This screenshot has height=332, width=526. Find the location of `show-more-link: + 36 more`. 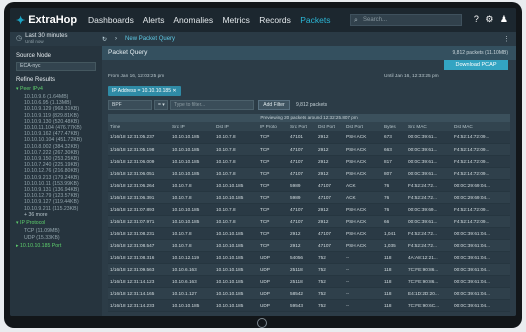

show-more-link: + 36 more is located at coordinates (56, 215).